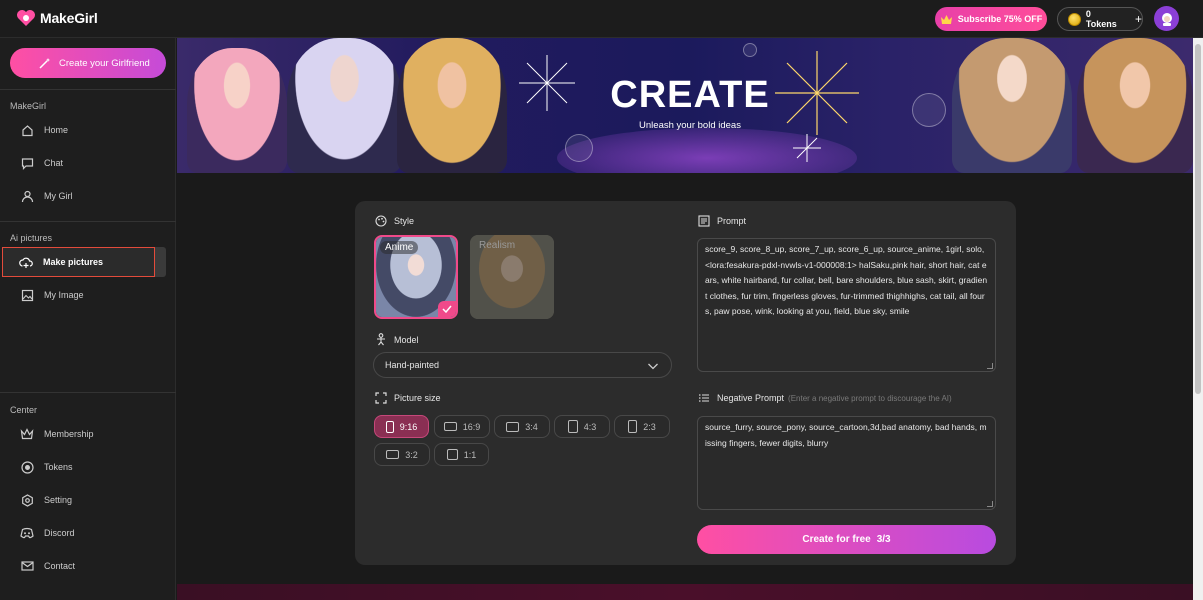 Image resolution: width=1203 pixels, height=600 pixels. What do you see at coordinates (462, 426) in the screenshot?
I see `size-option-16-9: 16:9` at bounding box center [462, 426].